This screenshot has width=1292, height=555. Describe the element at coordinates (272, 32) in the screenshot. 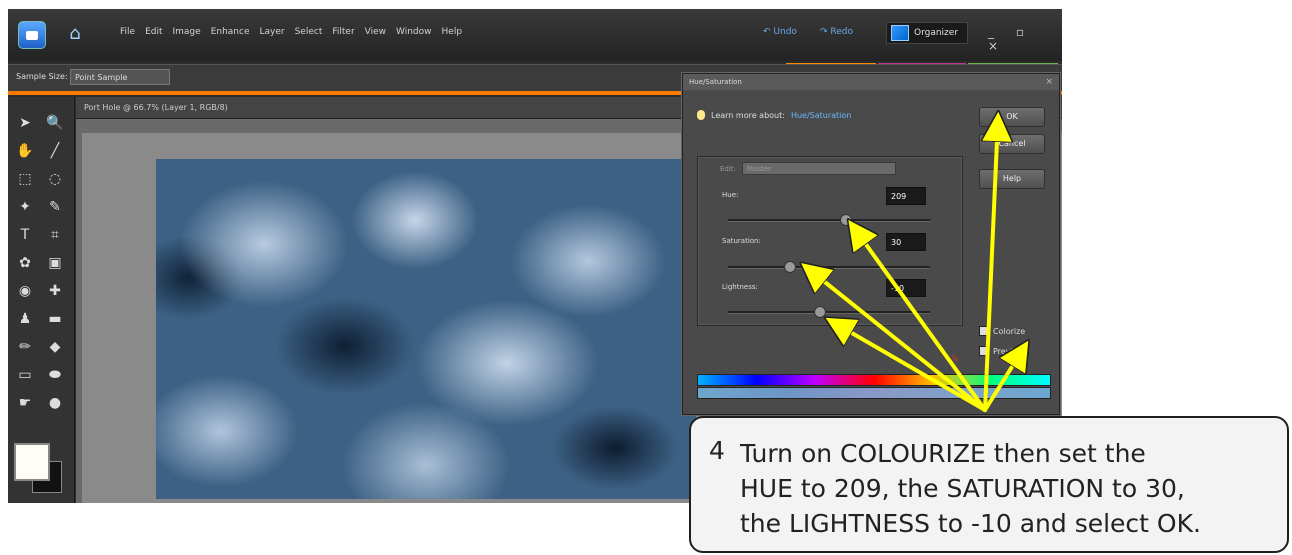

I see `menu-layer: Layer` at that location.